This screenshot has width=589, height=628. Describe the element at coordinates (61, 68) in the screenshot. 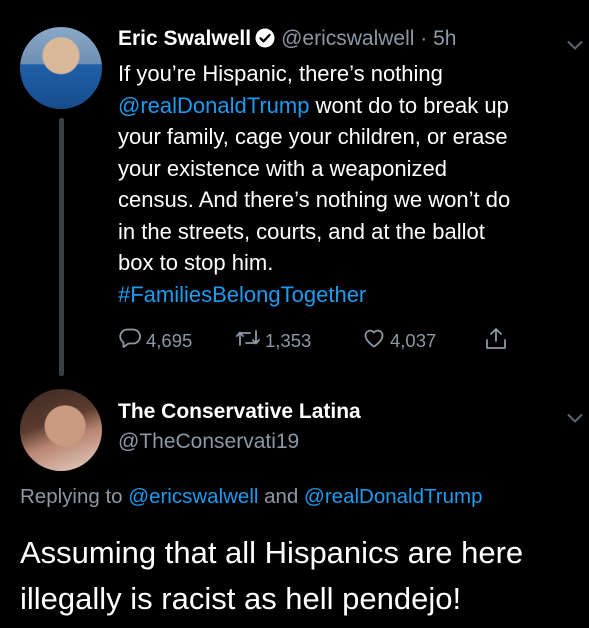

I see `author-avatar` at that location.